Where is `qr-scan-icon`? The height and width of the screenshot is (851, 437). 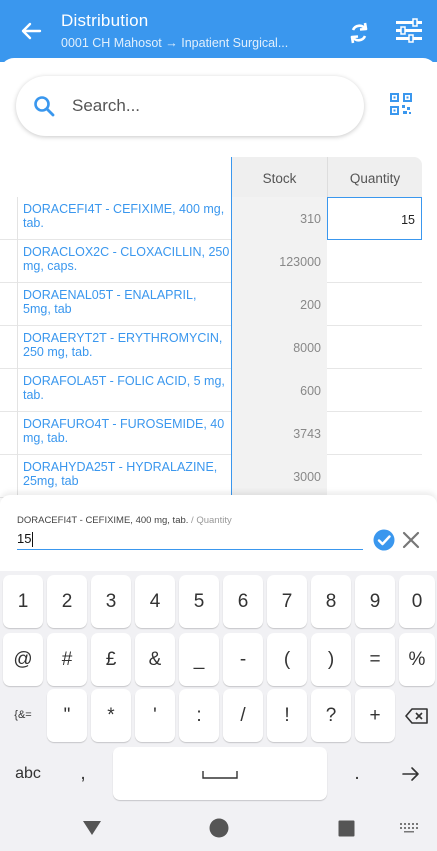
qr-scan-icon is located at coordinates (401, 104).